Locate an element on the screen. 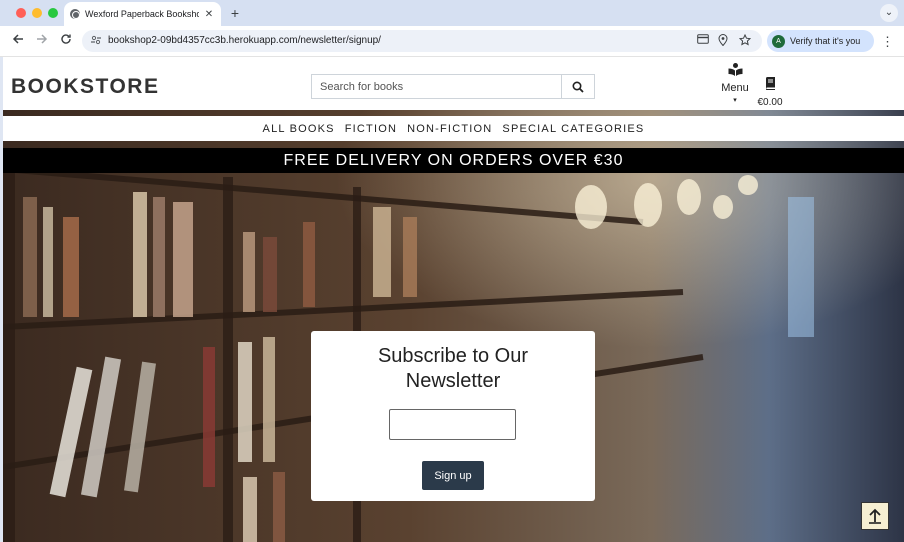 This screenshot has height=542, width=904. verify-identity-chip: A Verify that it's you is located at coordinates (820, 41).